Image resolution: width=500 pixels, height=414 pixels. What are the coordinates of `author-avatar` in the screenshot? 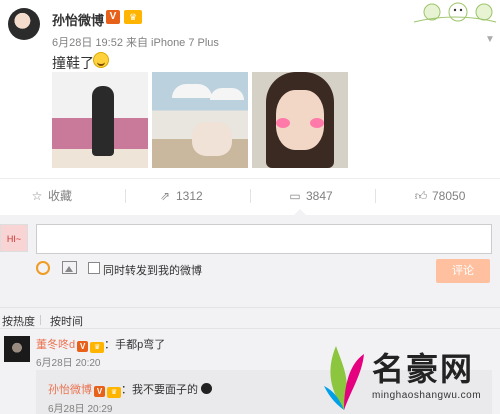 It's located at (24, 24).